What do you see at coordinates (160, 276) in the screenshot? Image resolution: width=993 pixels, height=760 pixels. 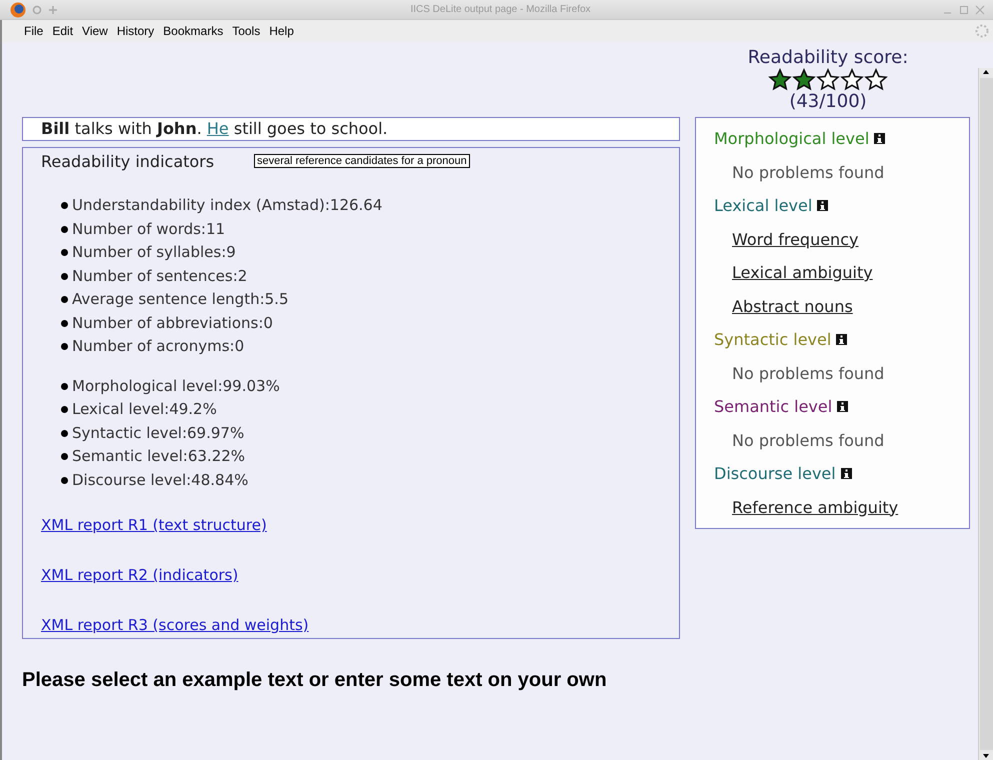 I see `indicator-text: Number of sentences:2` at bounding box center [160, 276].